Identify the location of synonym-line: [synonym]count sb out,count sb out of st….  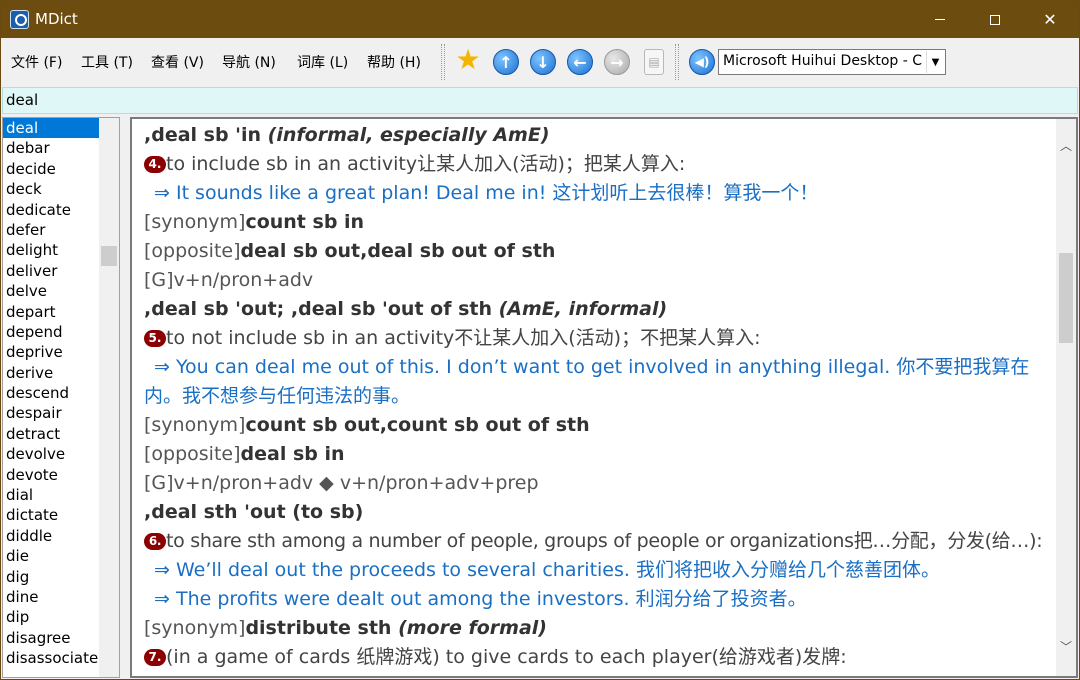
(367, 425).